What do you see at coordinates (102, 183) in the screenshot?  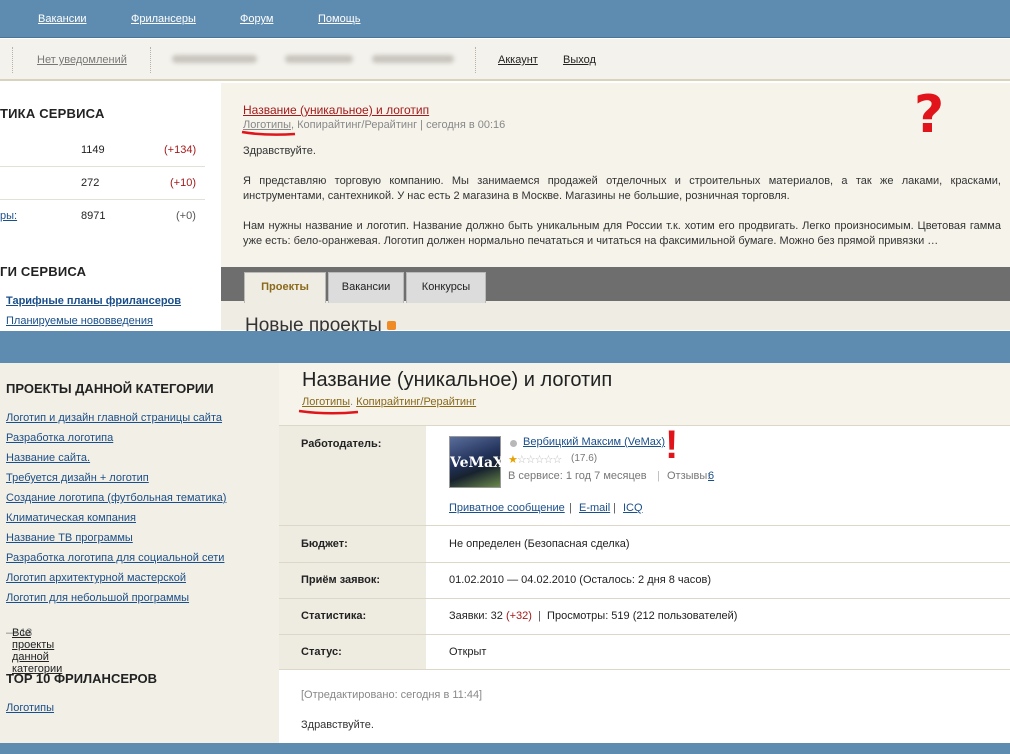 I see `stat-row: 272 (+10)` at bounding box center [102, 183].